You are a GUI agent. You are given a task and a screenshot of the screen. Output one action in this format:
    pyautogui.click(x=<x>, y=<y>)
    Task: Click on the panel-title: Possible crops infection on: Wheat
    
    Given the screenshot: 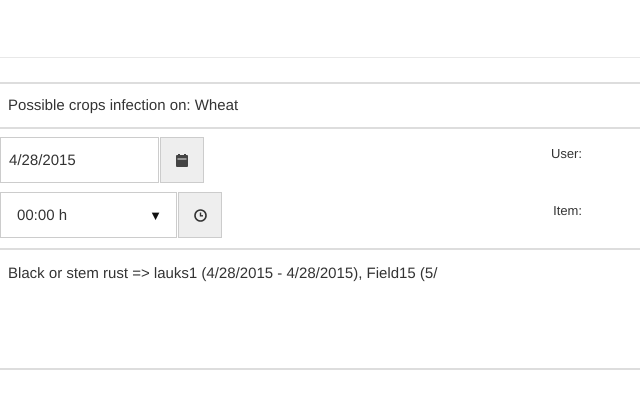 What is the action you would take?
    pyautogui.click(x=123, y=105)
    